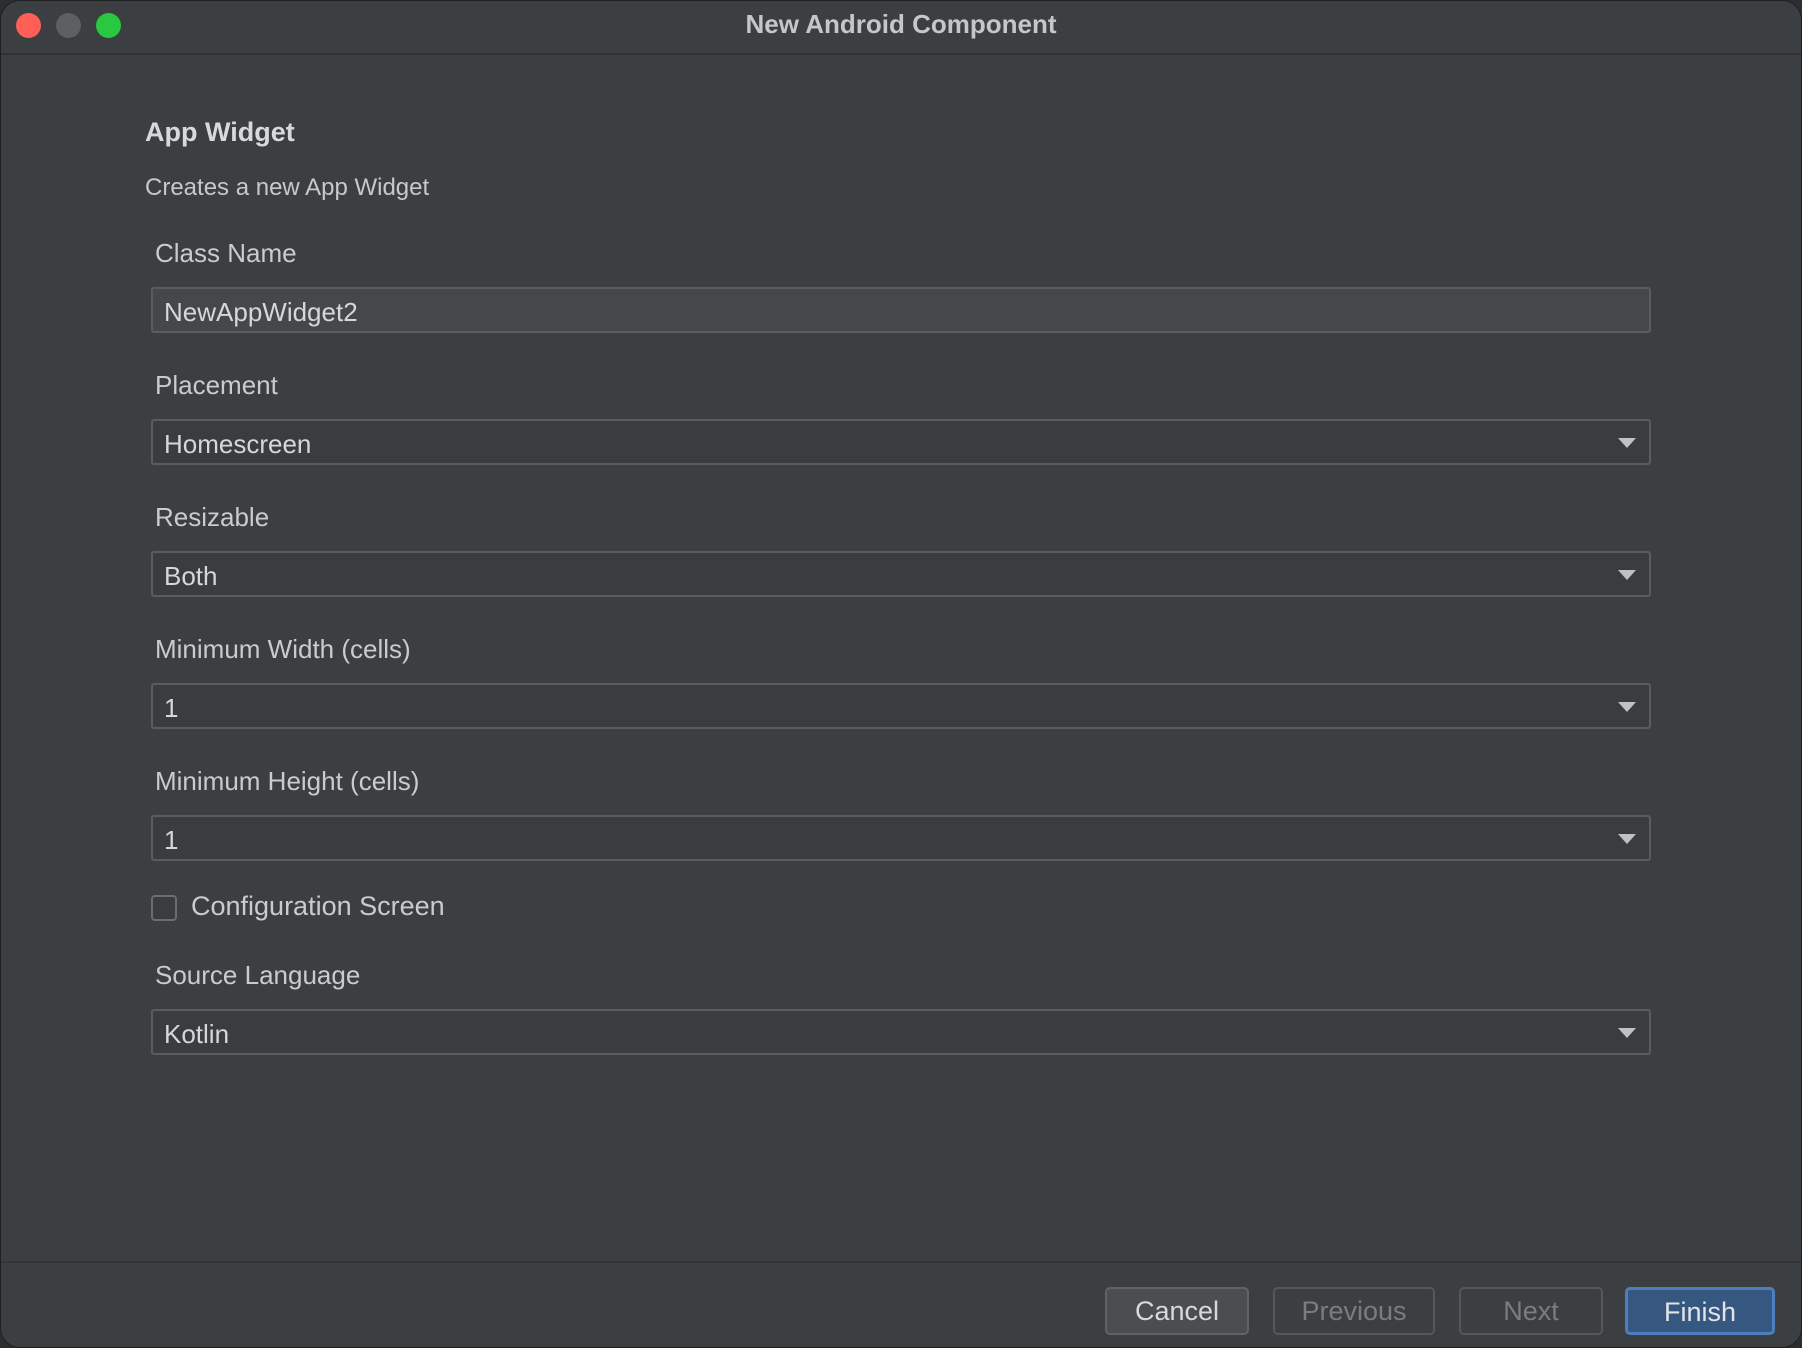 The height and width of the screenshot is (1348, 1802). Describe the element at coordinates (287, 781) in the screenshot. I see `min-height-label: Minimum Height (cells)` at that location.